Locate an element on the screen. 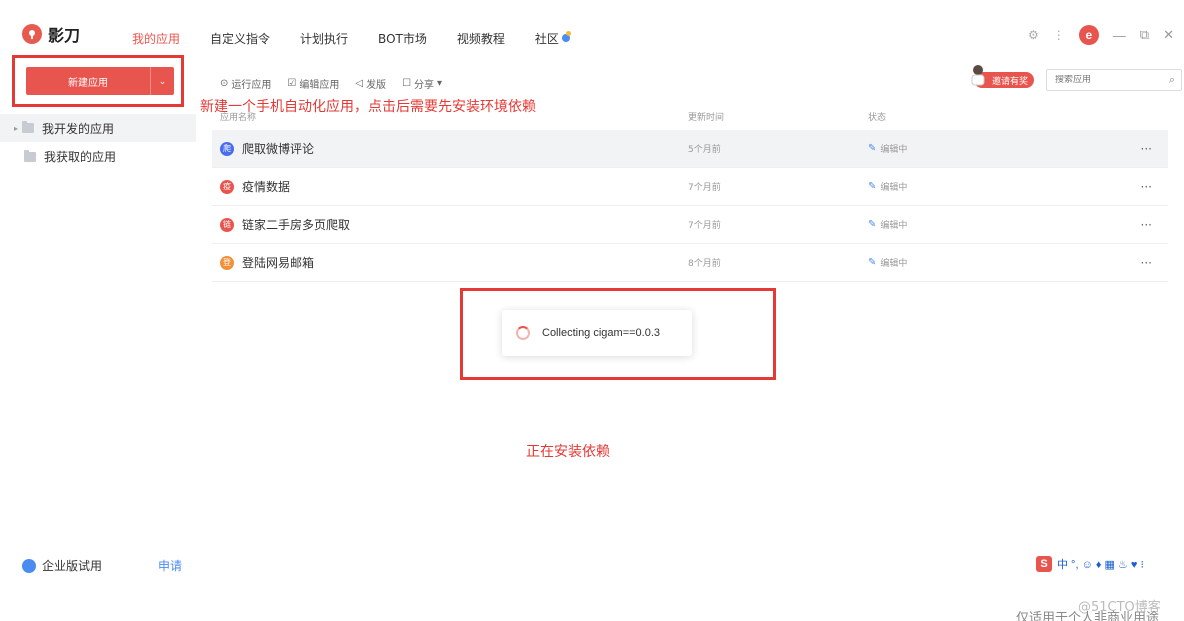  app-icon: 链 is located at coordinates (227, 224).